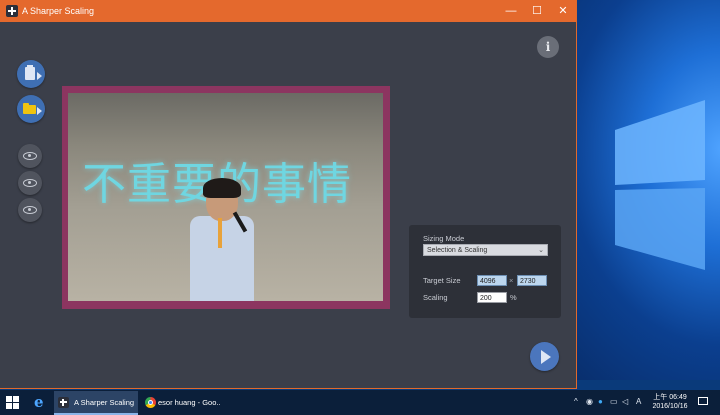 The height and width of the screenshot is (415, 720). I want to click on minimize-button: —, so click(511, 11).